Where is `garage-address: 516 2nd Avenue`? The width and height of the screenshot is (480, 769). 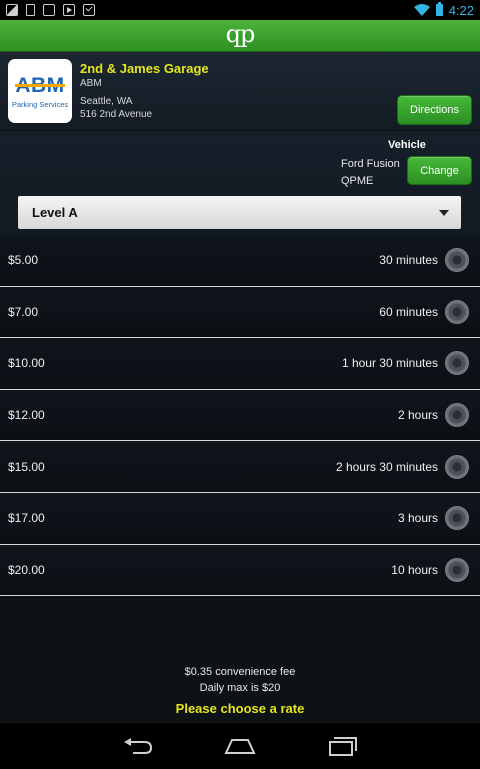 garage-address: 516 2nd Avenue is located at coordinates (116, 114).